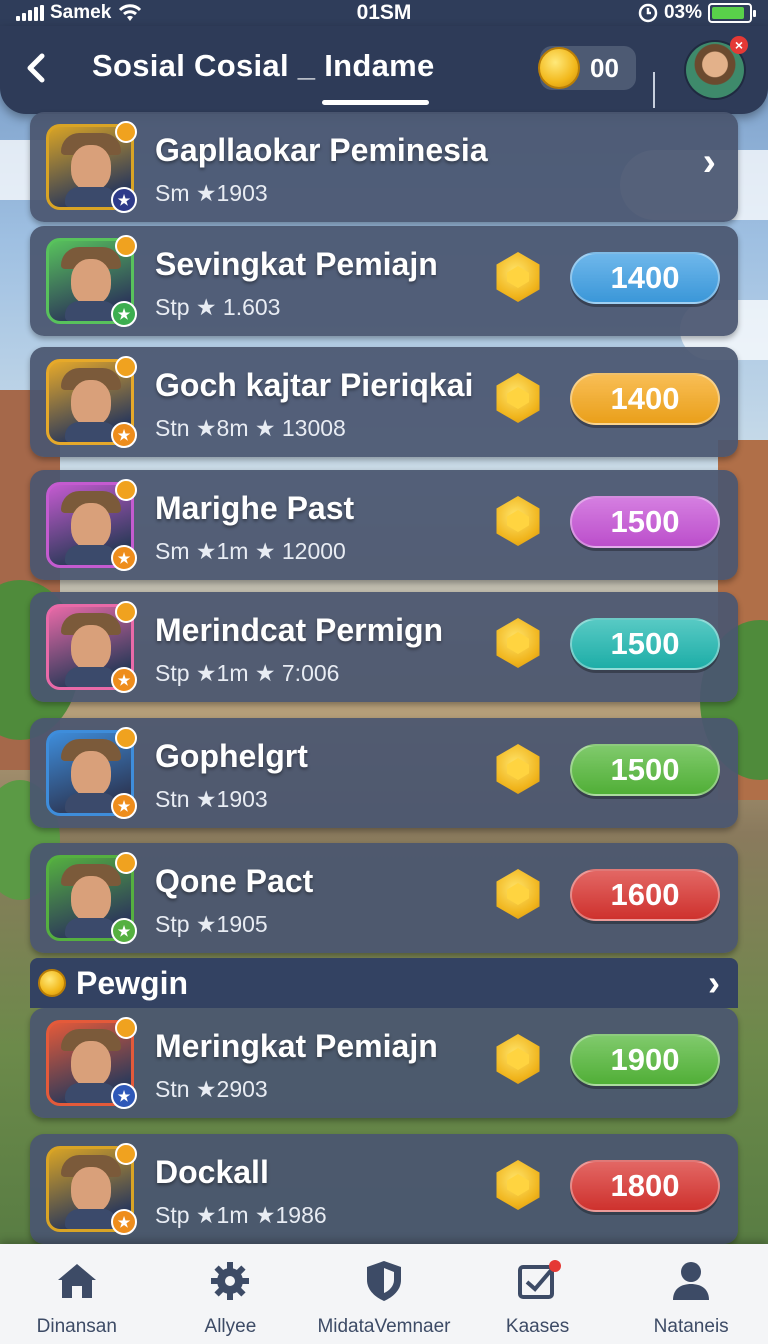 This screenshot has height=1344, width=768. Describe the element at coordinates (383, 1281) in the screenshot. I see `shield-icon` at that location.